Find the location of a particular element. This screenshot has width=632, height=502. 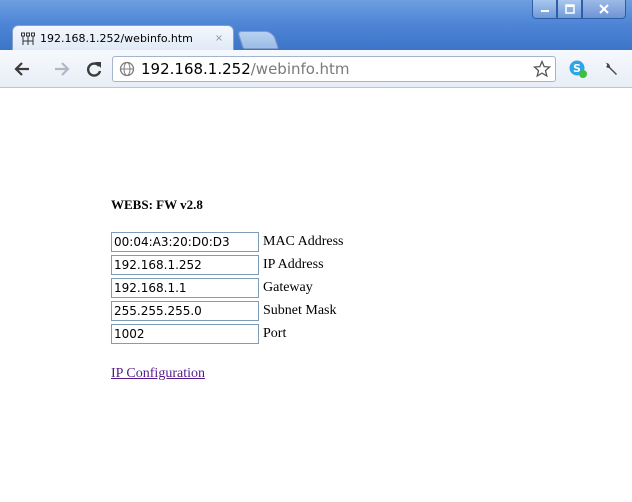

ip-address-label: IP Address is located at coordinates (293, 264).